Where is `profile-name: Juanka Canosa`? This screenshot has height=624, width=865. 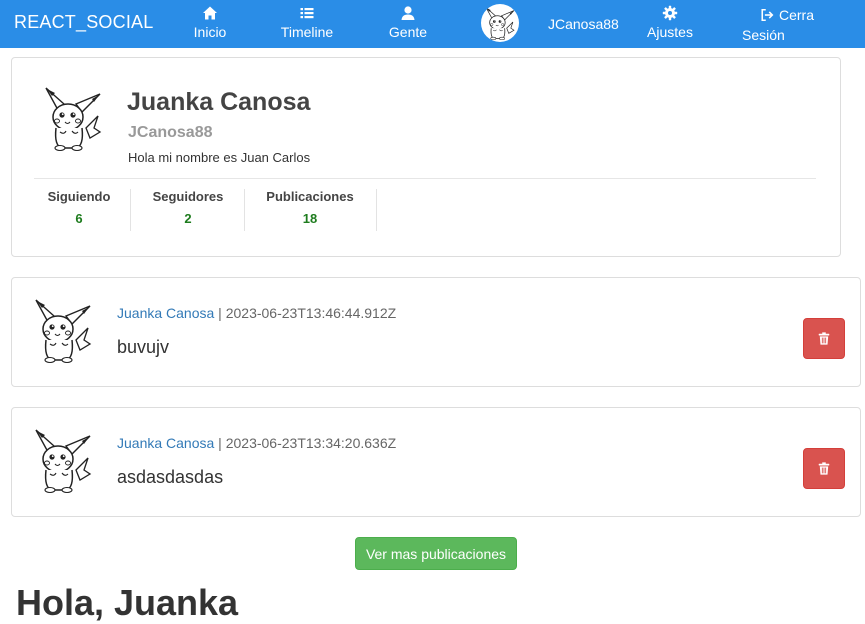
profile-name: Juanka Canosa is located at coordinates (219, 102).